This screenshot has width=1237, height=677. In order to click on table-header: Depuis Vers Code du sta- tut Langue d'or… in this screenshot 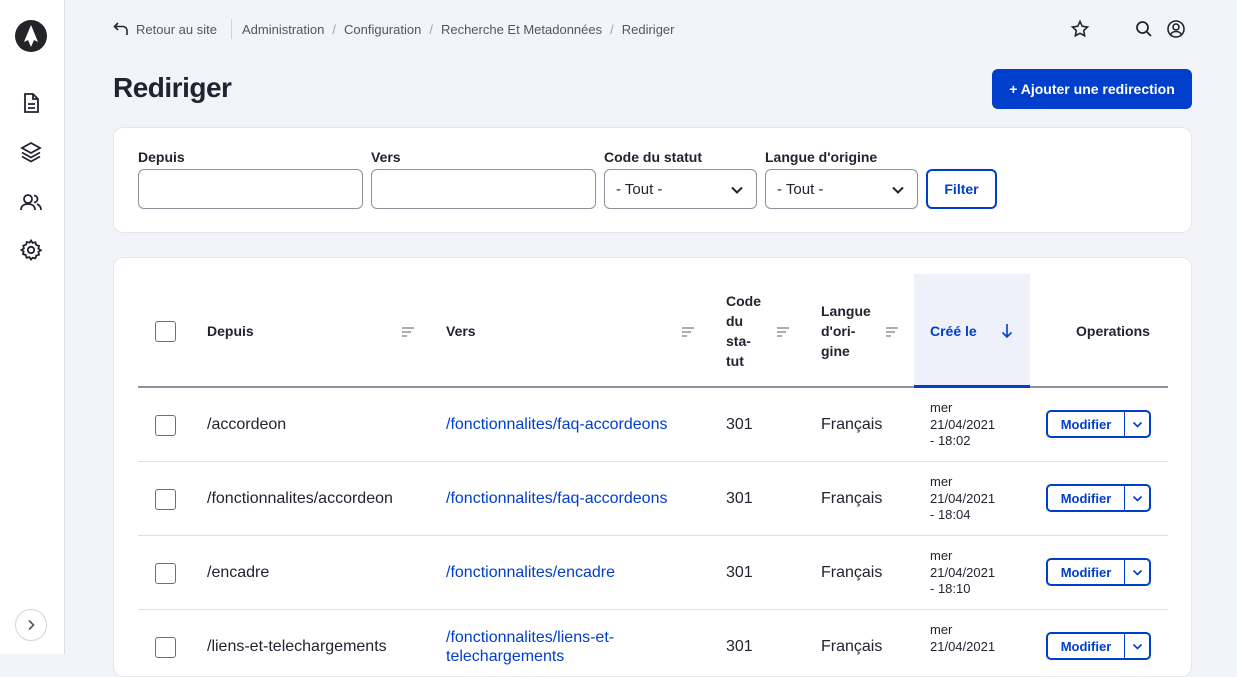, I will do `click(653, 331)`.